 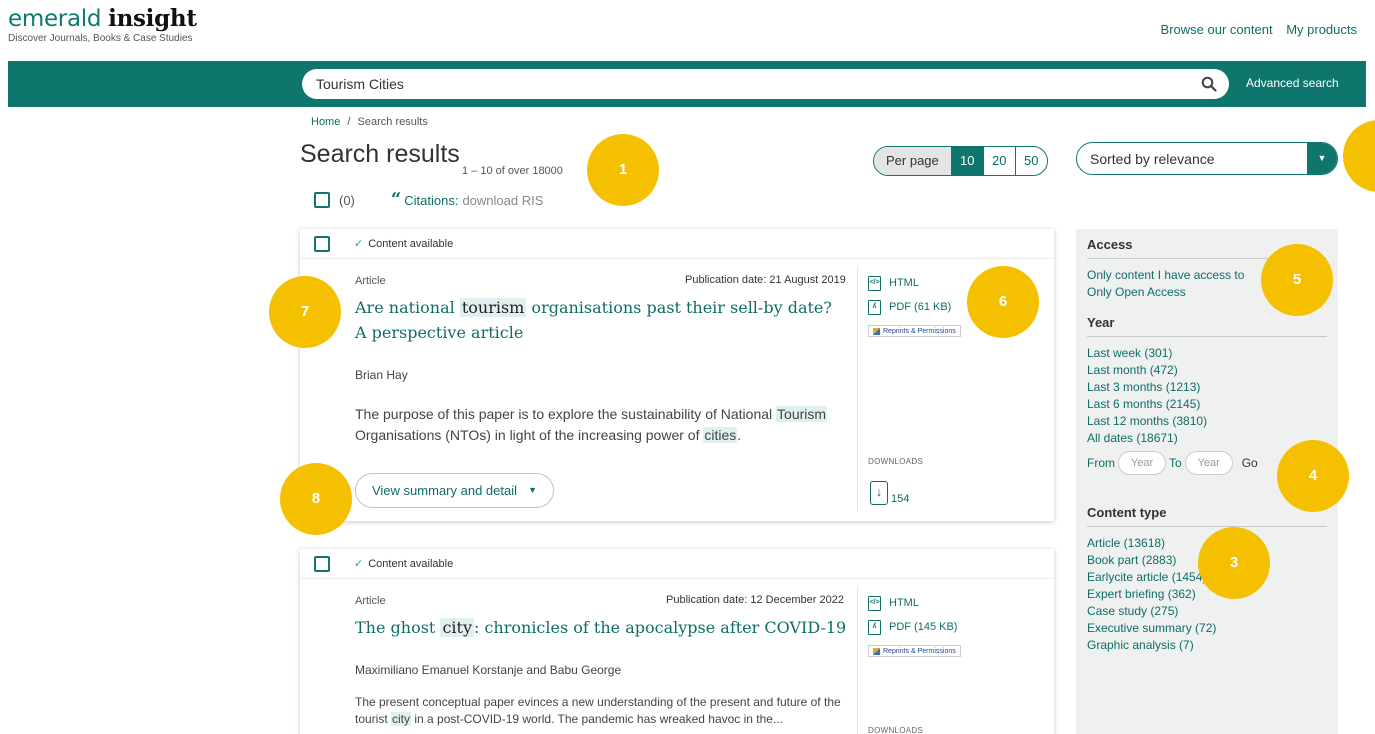 I want to click on per-page-selector: Per page 10 20 50, so click(x=960, y=161).